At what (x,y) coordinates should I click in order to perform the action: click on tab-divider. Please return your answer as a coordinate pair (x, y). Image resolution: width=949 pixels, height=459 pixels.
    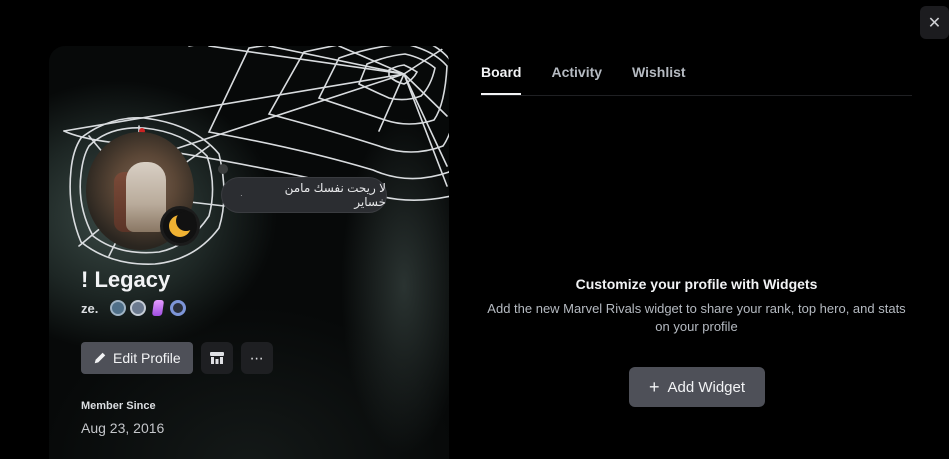
    Looking at the image, I should click on (696, 95).